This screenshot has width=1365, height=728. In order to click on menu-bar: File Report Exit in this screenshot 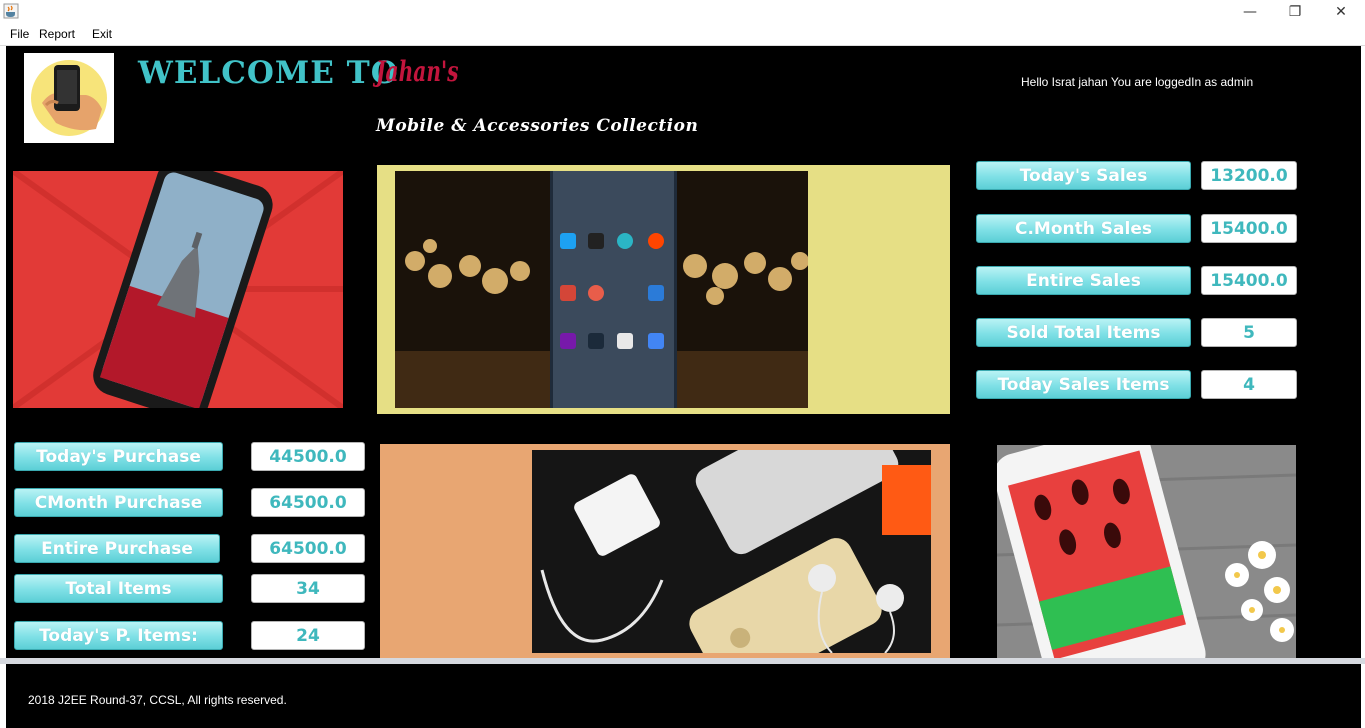, I will do `click(682, 35)`.